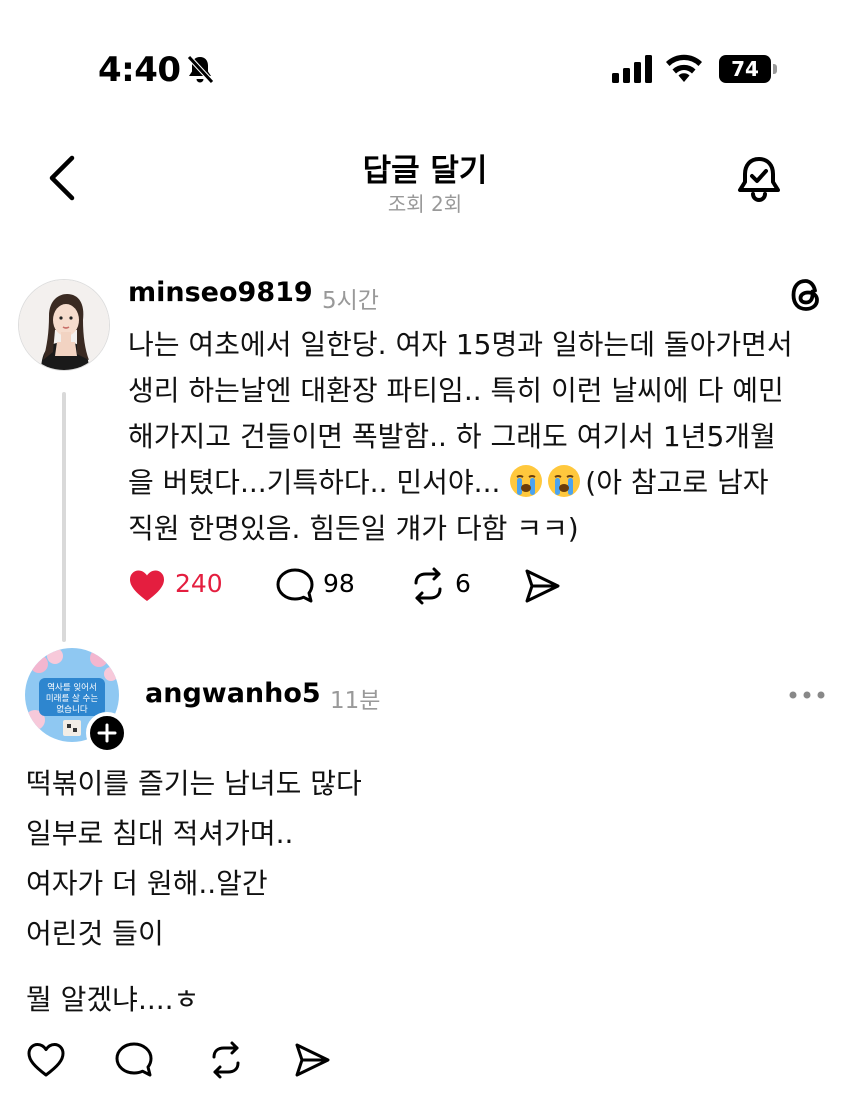  Describe the element at coordinates (95, 933) in the screenshot. I see `reply-text-line: 어린것 들이` at that location.